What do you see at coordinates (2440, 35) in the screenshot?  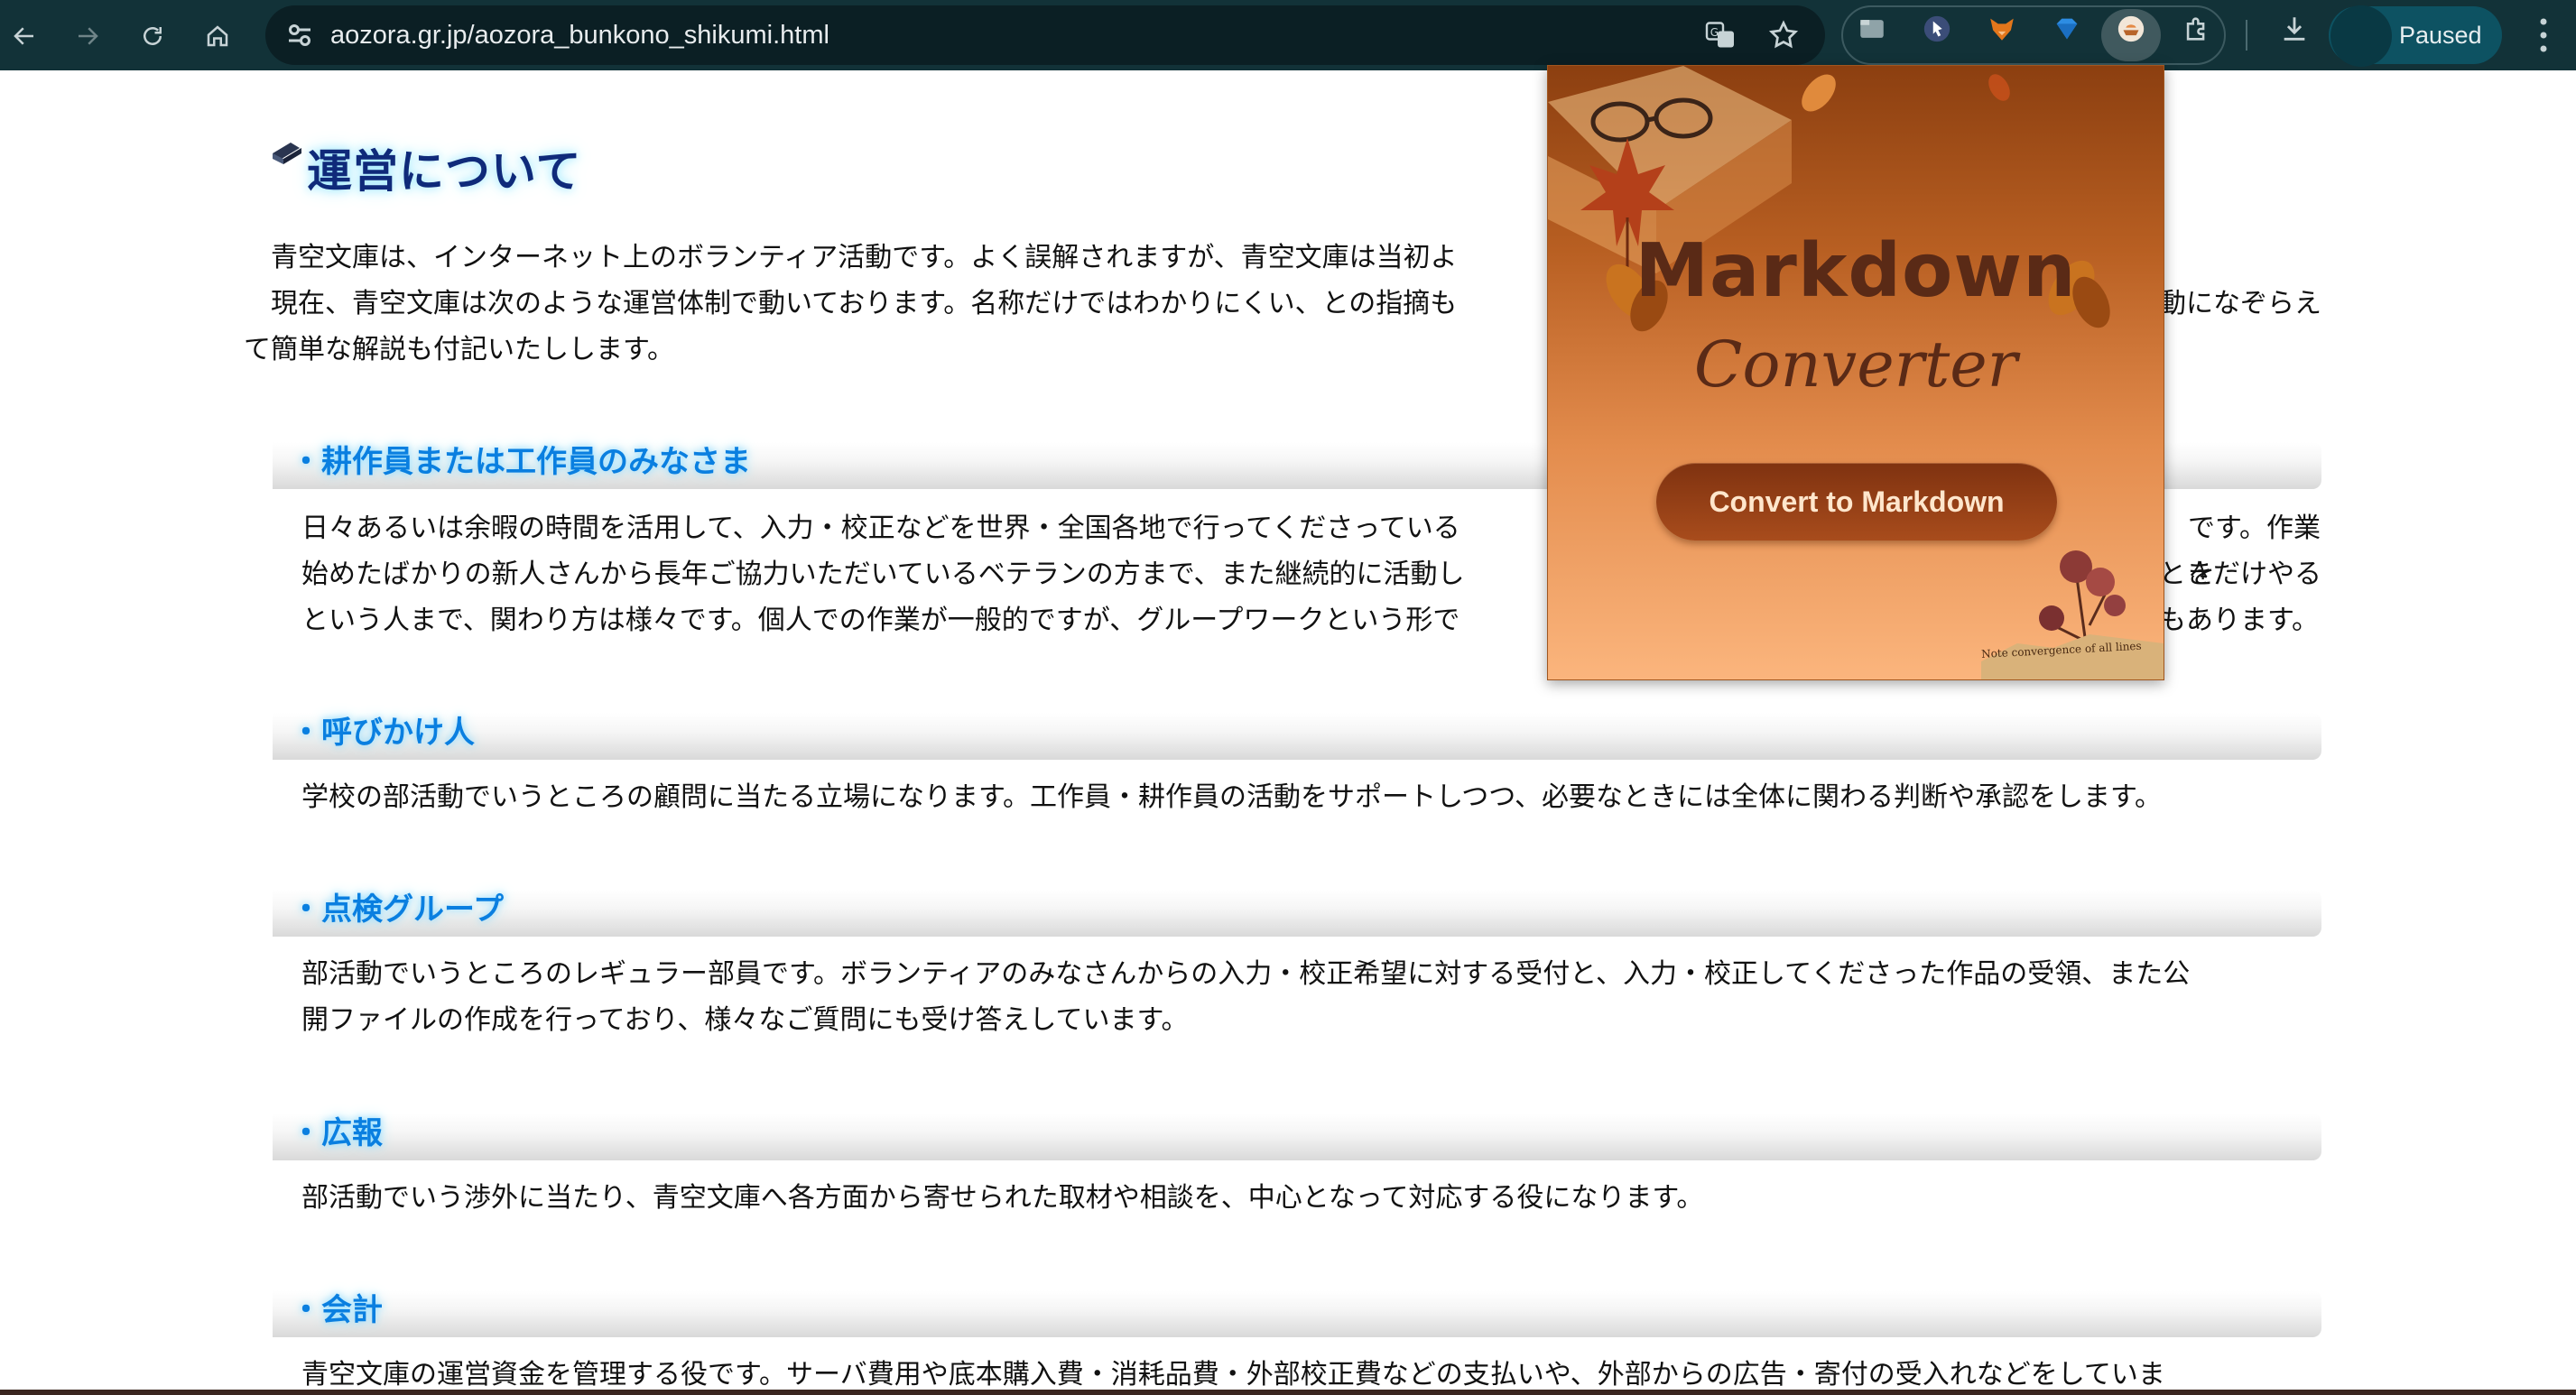 I see `profile-status-label: Paused` at bounding box center [2440, 35].